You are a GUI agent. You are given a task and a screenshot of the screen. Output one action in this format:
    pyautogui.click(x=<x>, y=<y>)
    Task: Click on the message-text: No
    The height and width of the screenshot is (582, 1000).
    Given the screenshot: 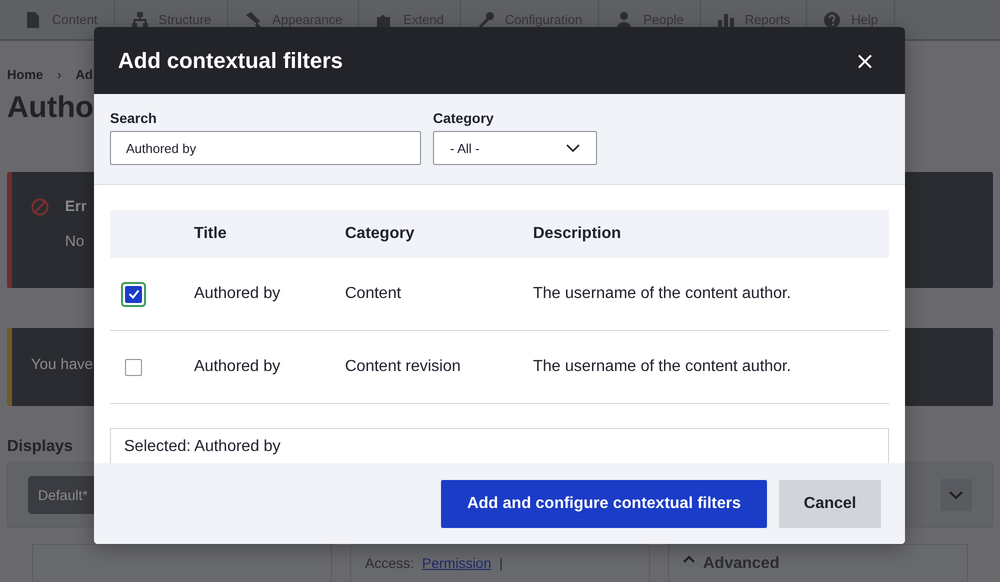 What is the action you would take?
    pyautogui.click(x=74, y=241)
    